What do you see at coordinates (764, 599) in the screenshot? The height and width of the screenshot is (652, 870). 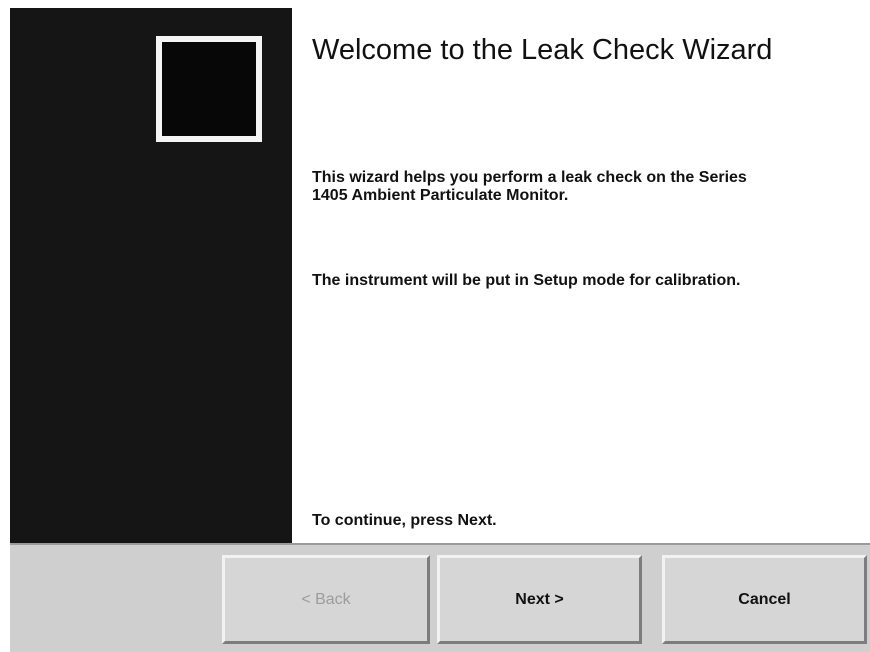 I see `cancel-button: Cancel` at bounding box center [764, 599].